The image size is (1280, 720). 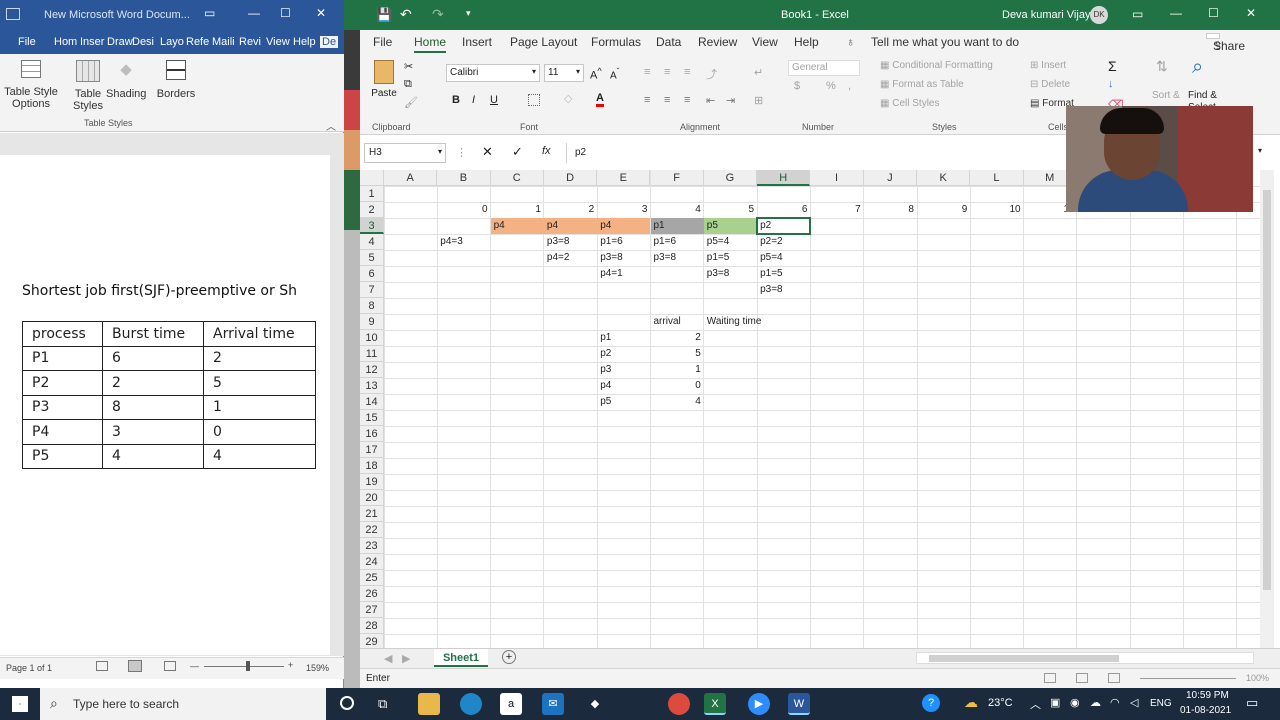 I want to click on row-header: 13, so click(x=372, y=386).